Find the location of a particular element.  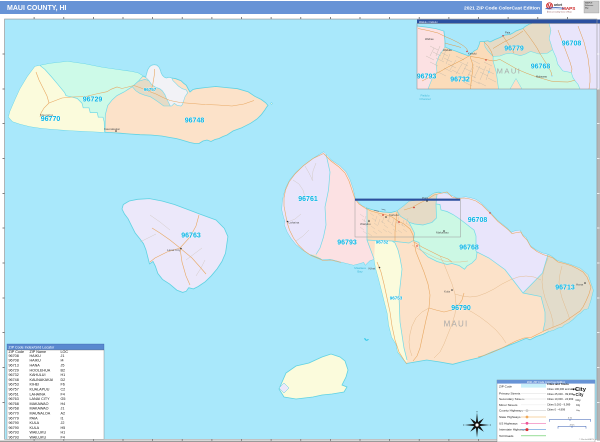

svg-text: Cities 25,000 - 99,999 is located at coordinates (560, 394).